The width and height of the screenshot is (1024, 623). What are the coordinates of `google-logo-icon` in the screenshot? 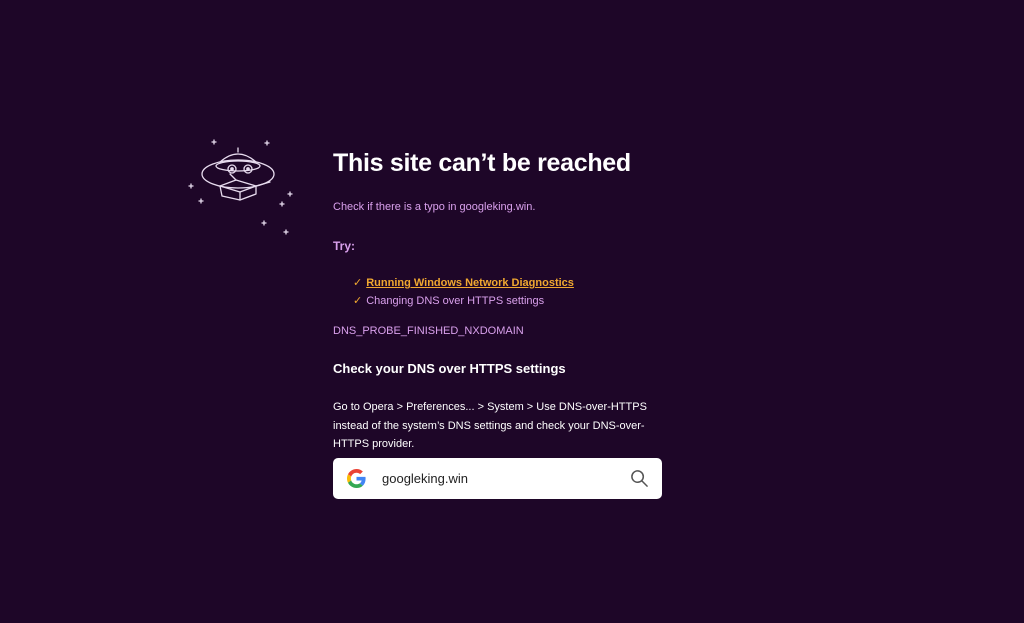 It's located at (356, 478).